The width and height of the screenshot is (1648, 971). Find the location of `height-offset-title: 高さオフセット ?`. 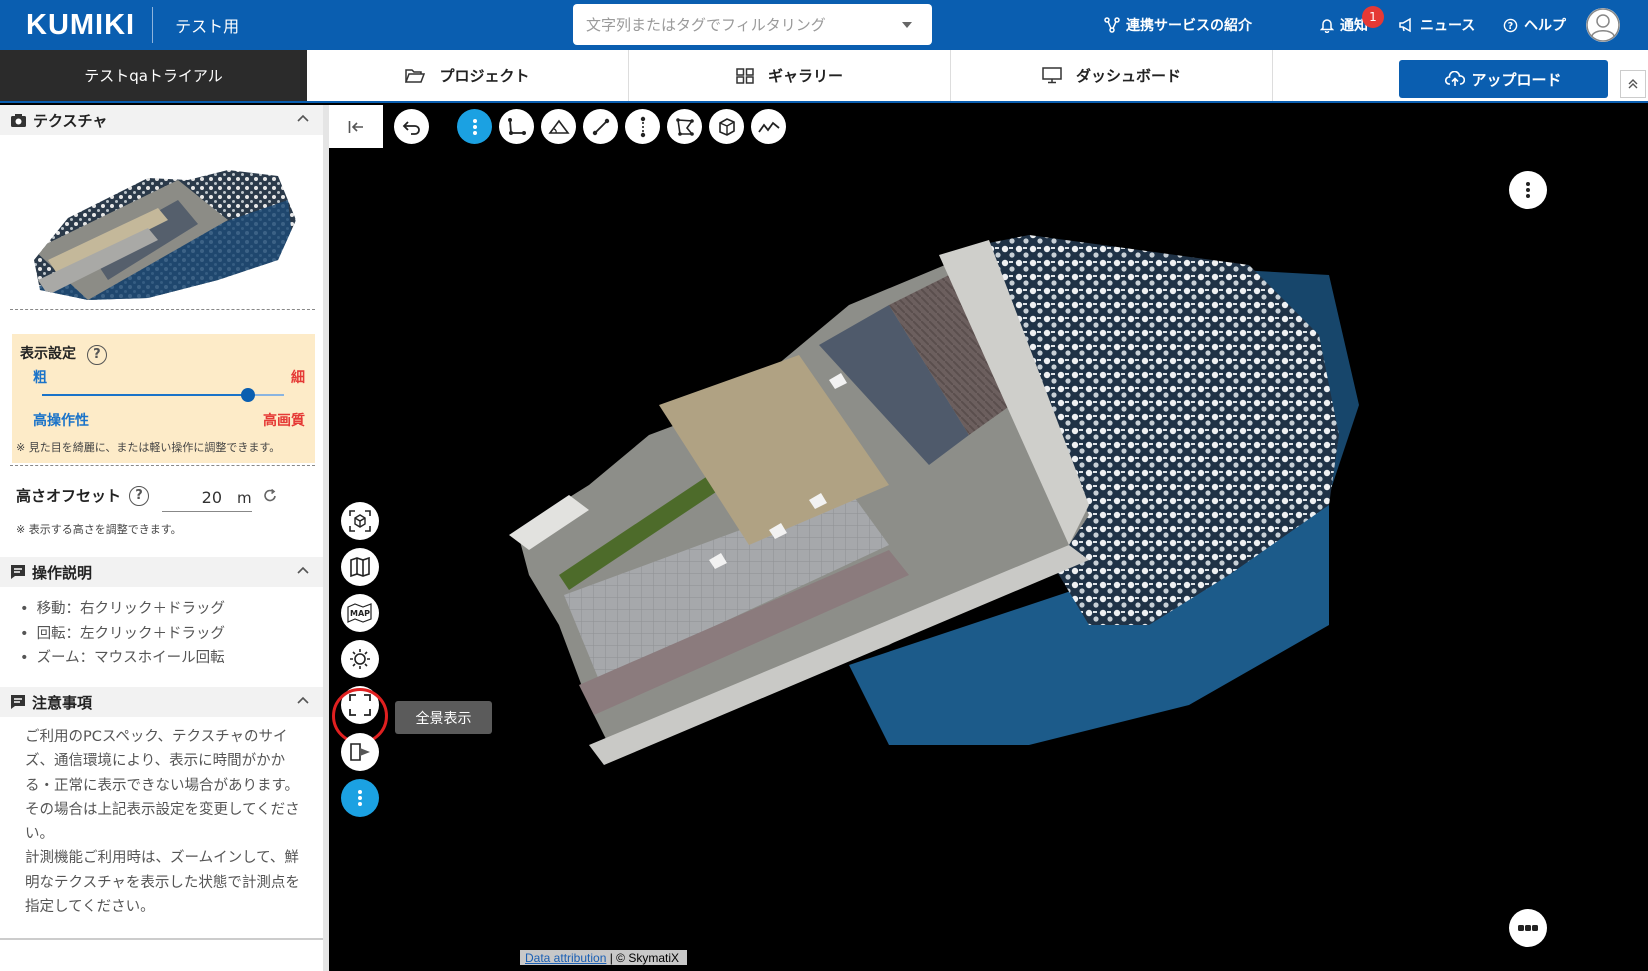

height-offset-title: 高さオフセット ? is located at coordinates (83, 495).